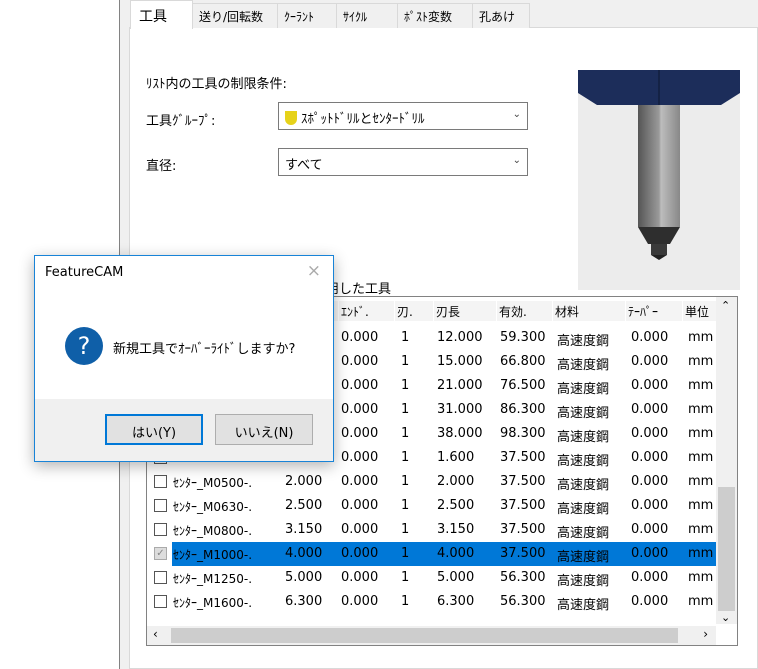  I want to click on cell-dia: 3.150, so click(304, 529).